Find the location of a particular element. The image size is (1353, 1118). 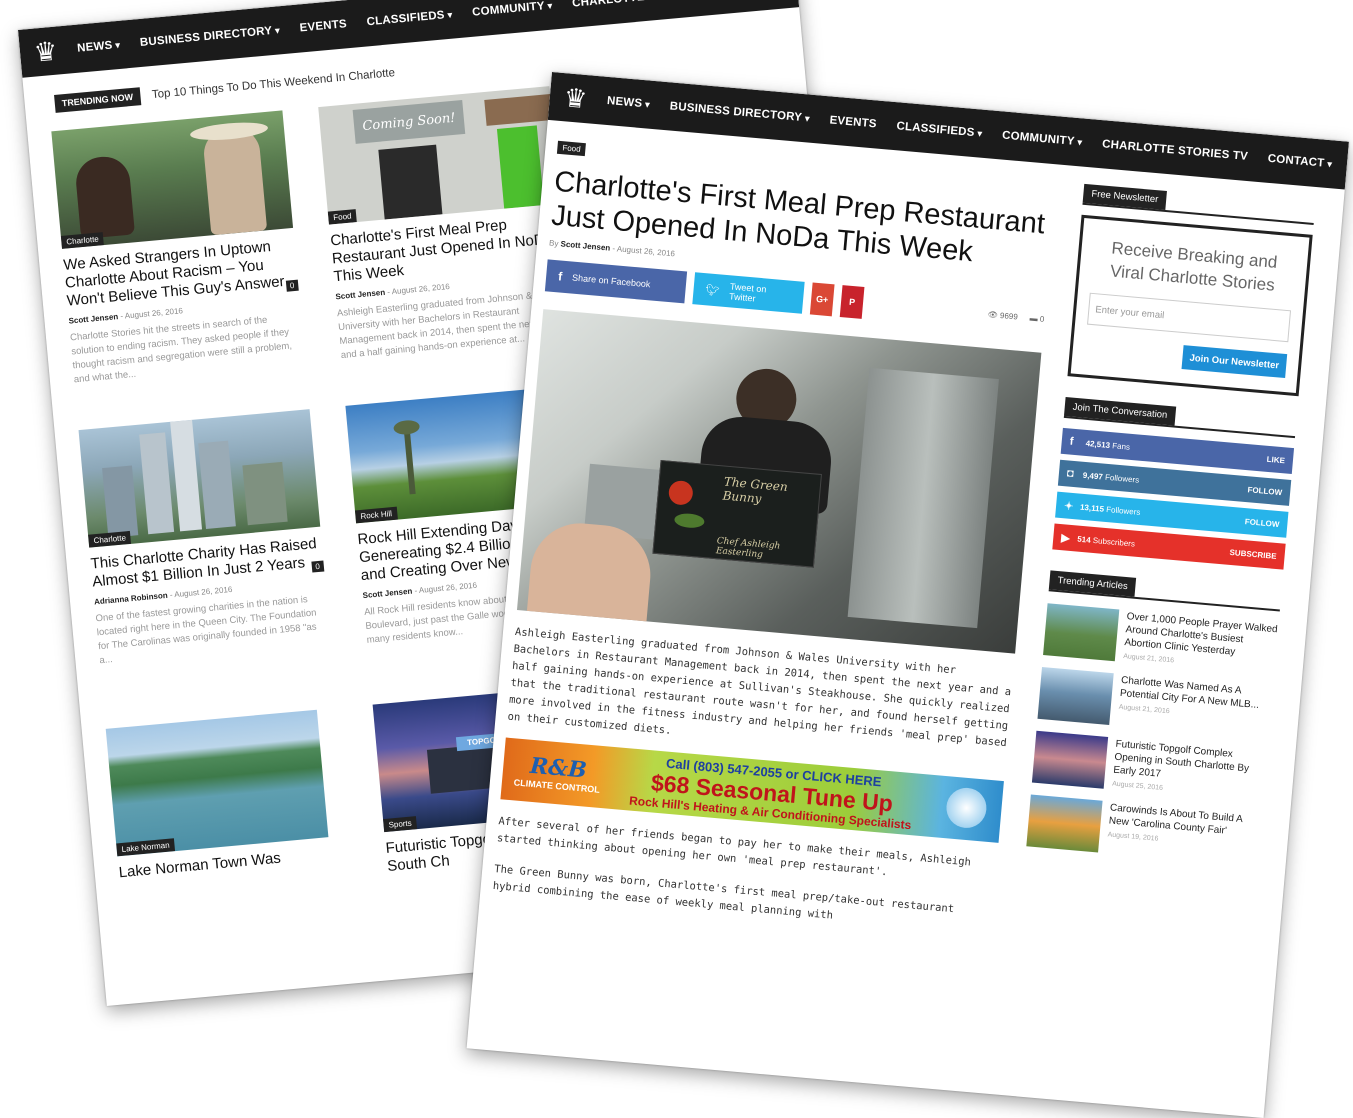

instagram-icon: ◘ is located at coordinates (1070, 473).